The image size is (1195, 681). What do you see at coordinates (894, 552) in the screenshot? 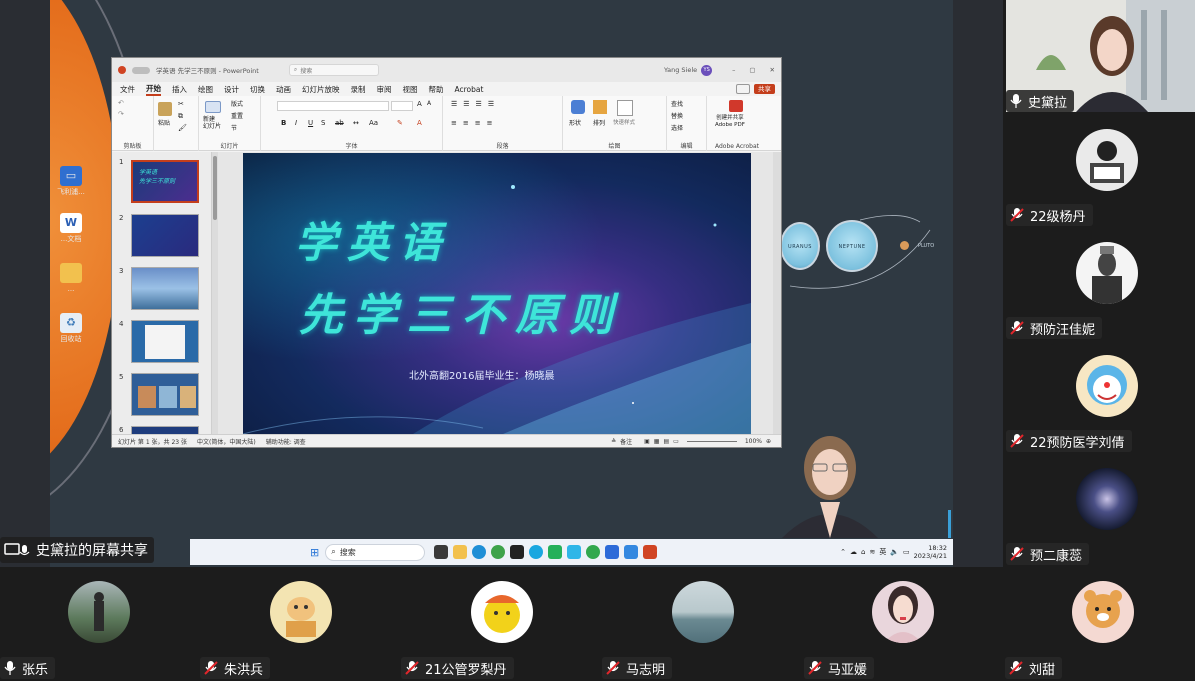
I see `volume-icon: 🔈` at bounding box center [894, 552].